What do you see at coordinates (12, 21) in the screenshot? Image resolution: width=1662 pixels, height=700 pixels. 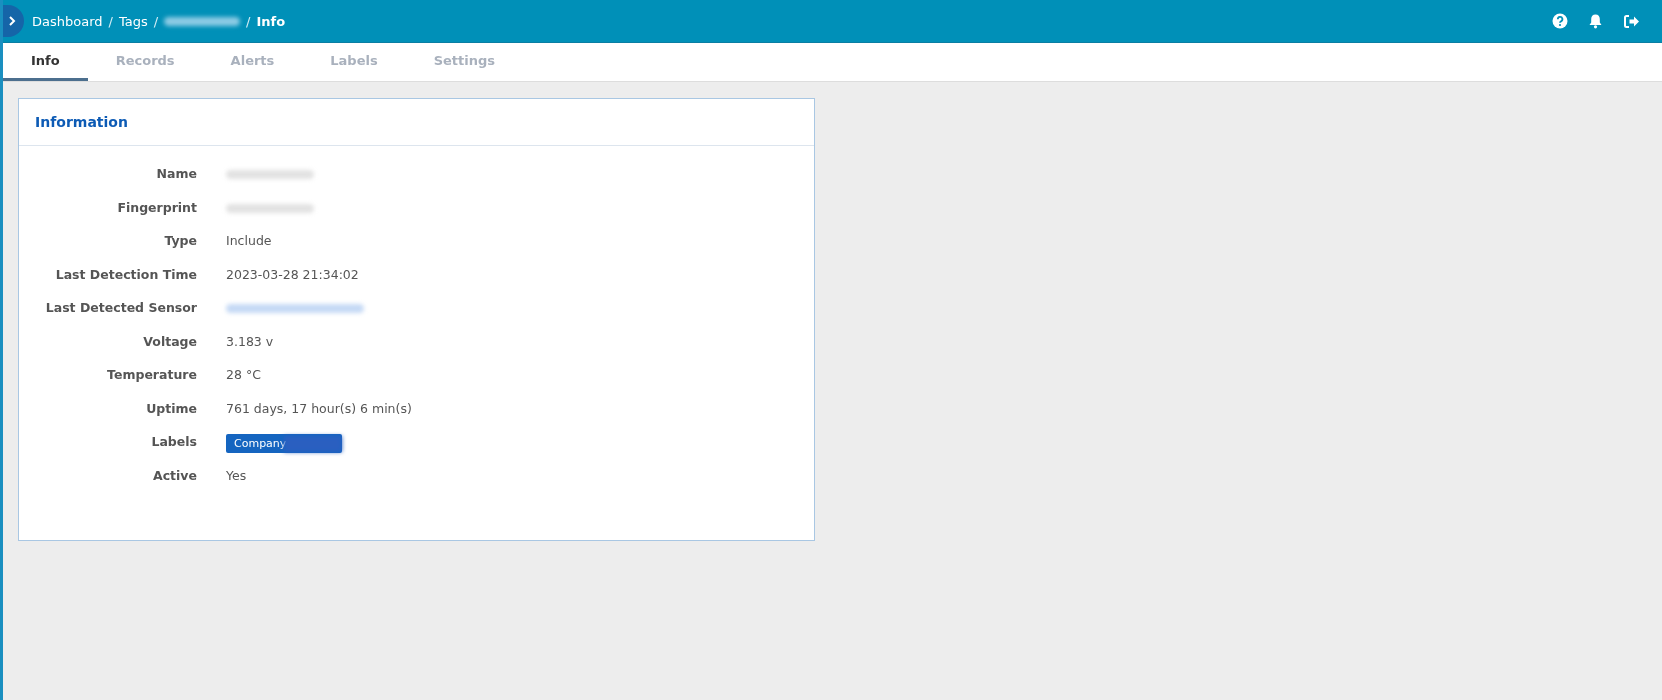 I see `chevron-right-icon` at bounding box center [12, 21].